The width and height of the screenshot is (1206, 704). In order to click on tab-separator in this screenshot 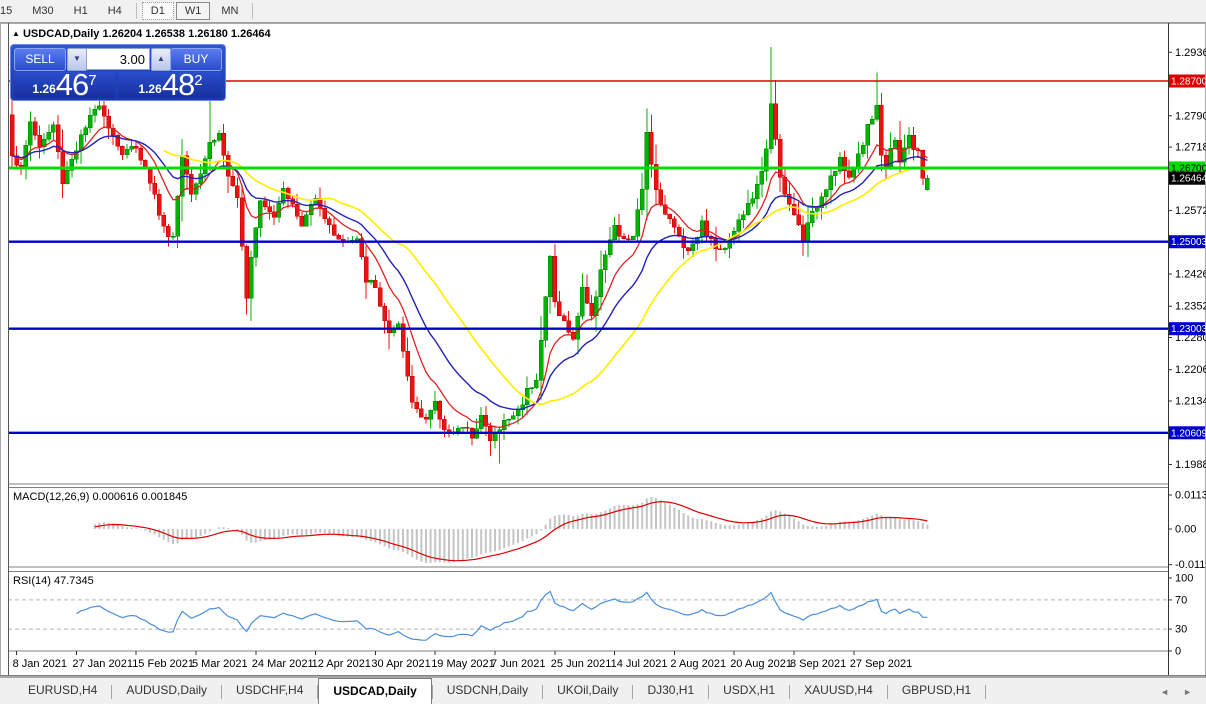, I will do `click(986, 691)`.